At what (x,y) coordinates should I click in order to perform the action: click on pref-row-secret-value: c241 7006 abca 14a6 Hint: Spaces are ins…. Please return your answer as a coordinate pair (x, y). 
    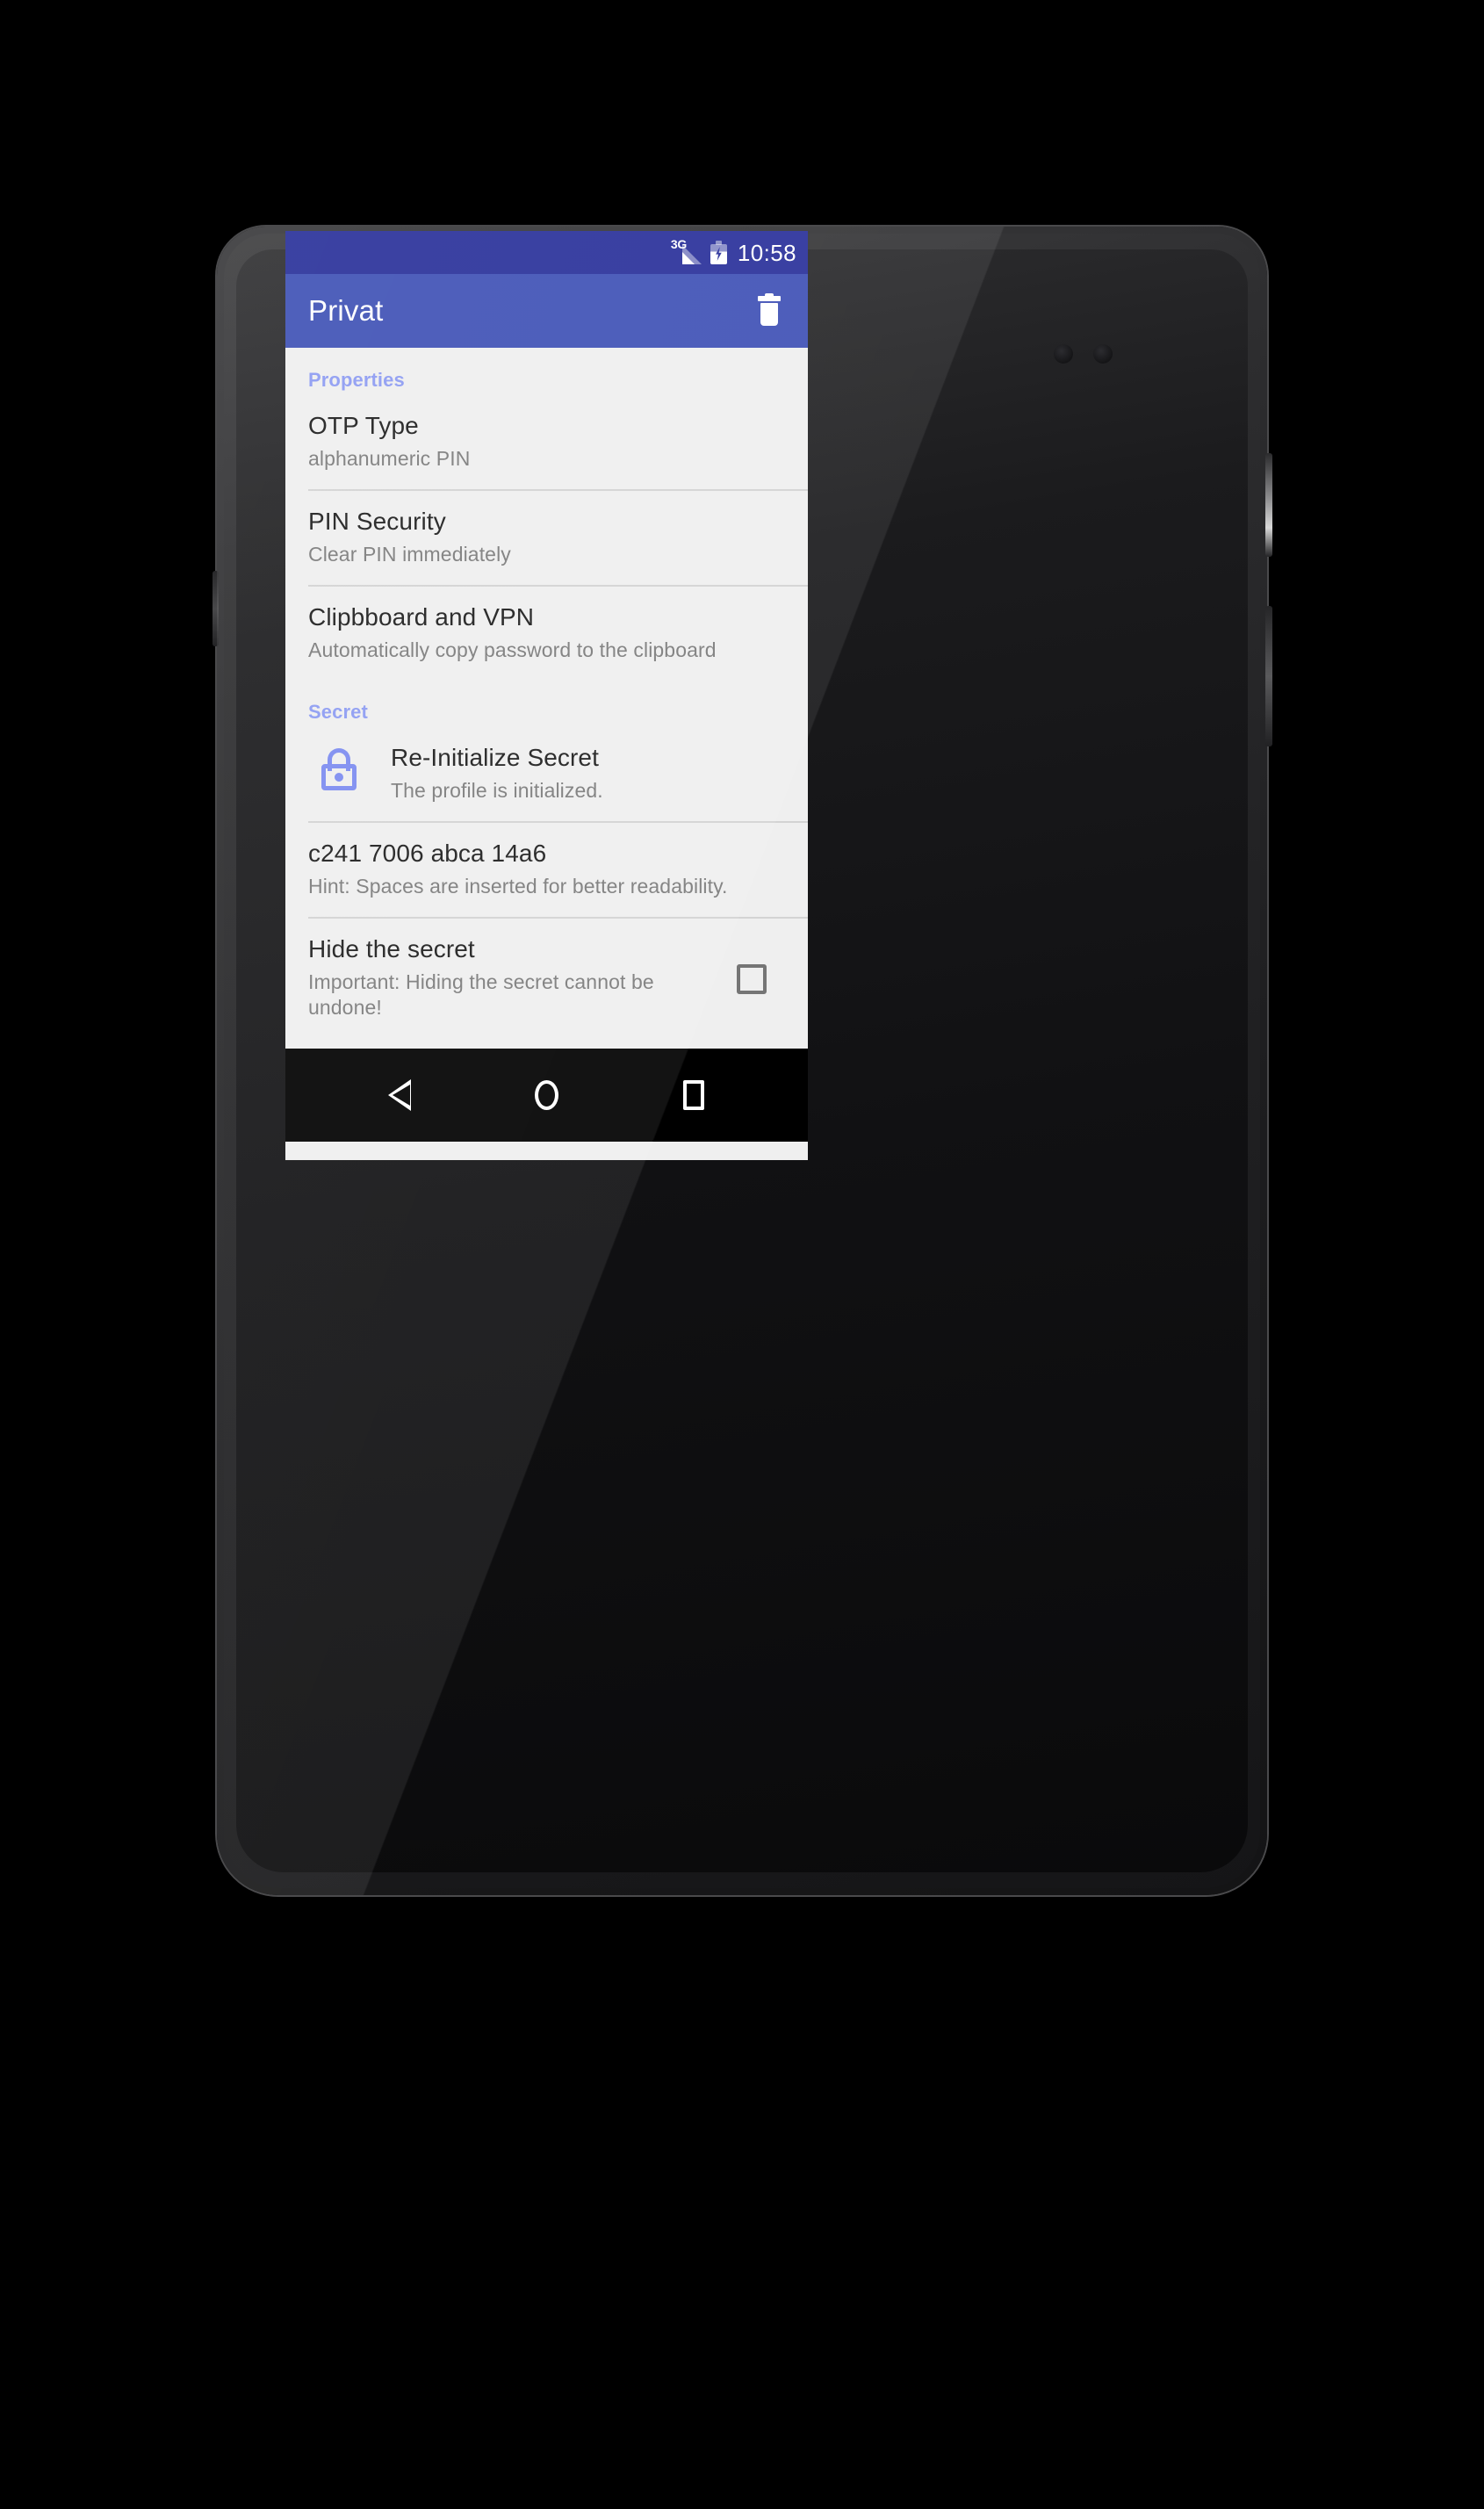
    Looking at the image, I should click on (546, 870).